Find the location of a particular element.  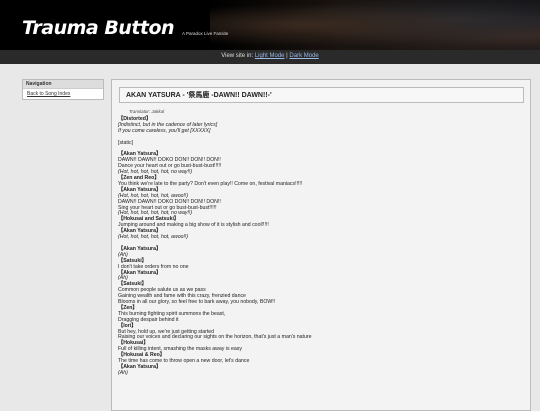

navigation-panel: Navigation Back to Song Index is located at coordinates (63, 89).